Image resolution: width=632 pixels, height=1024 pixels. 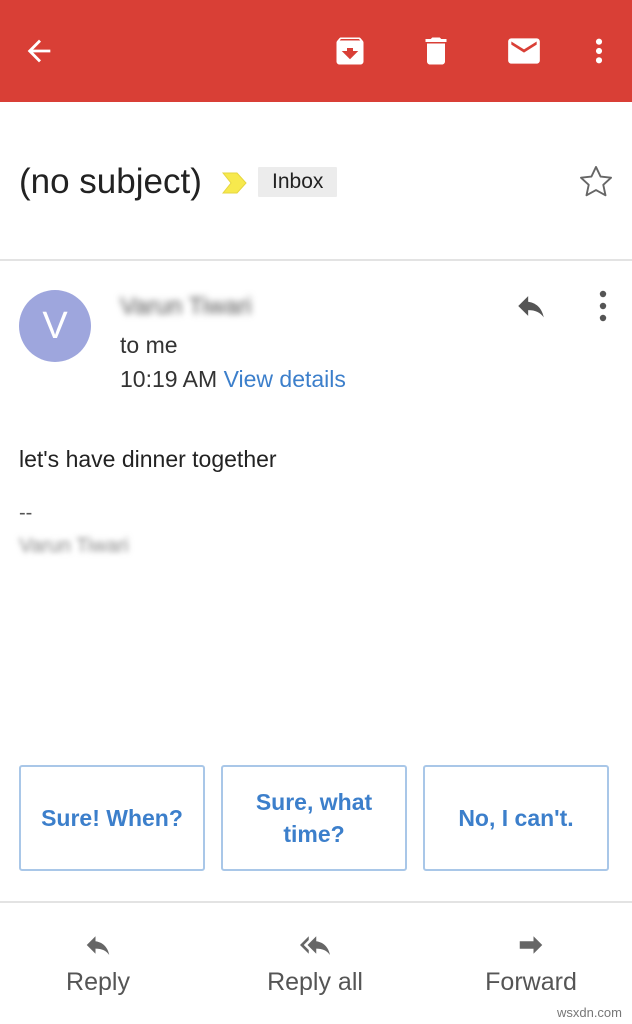 I want to click on star-icon, so click(x=596, y=182).